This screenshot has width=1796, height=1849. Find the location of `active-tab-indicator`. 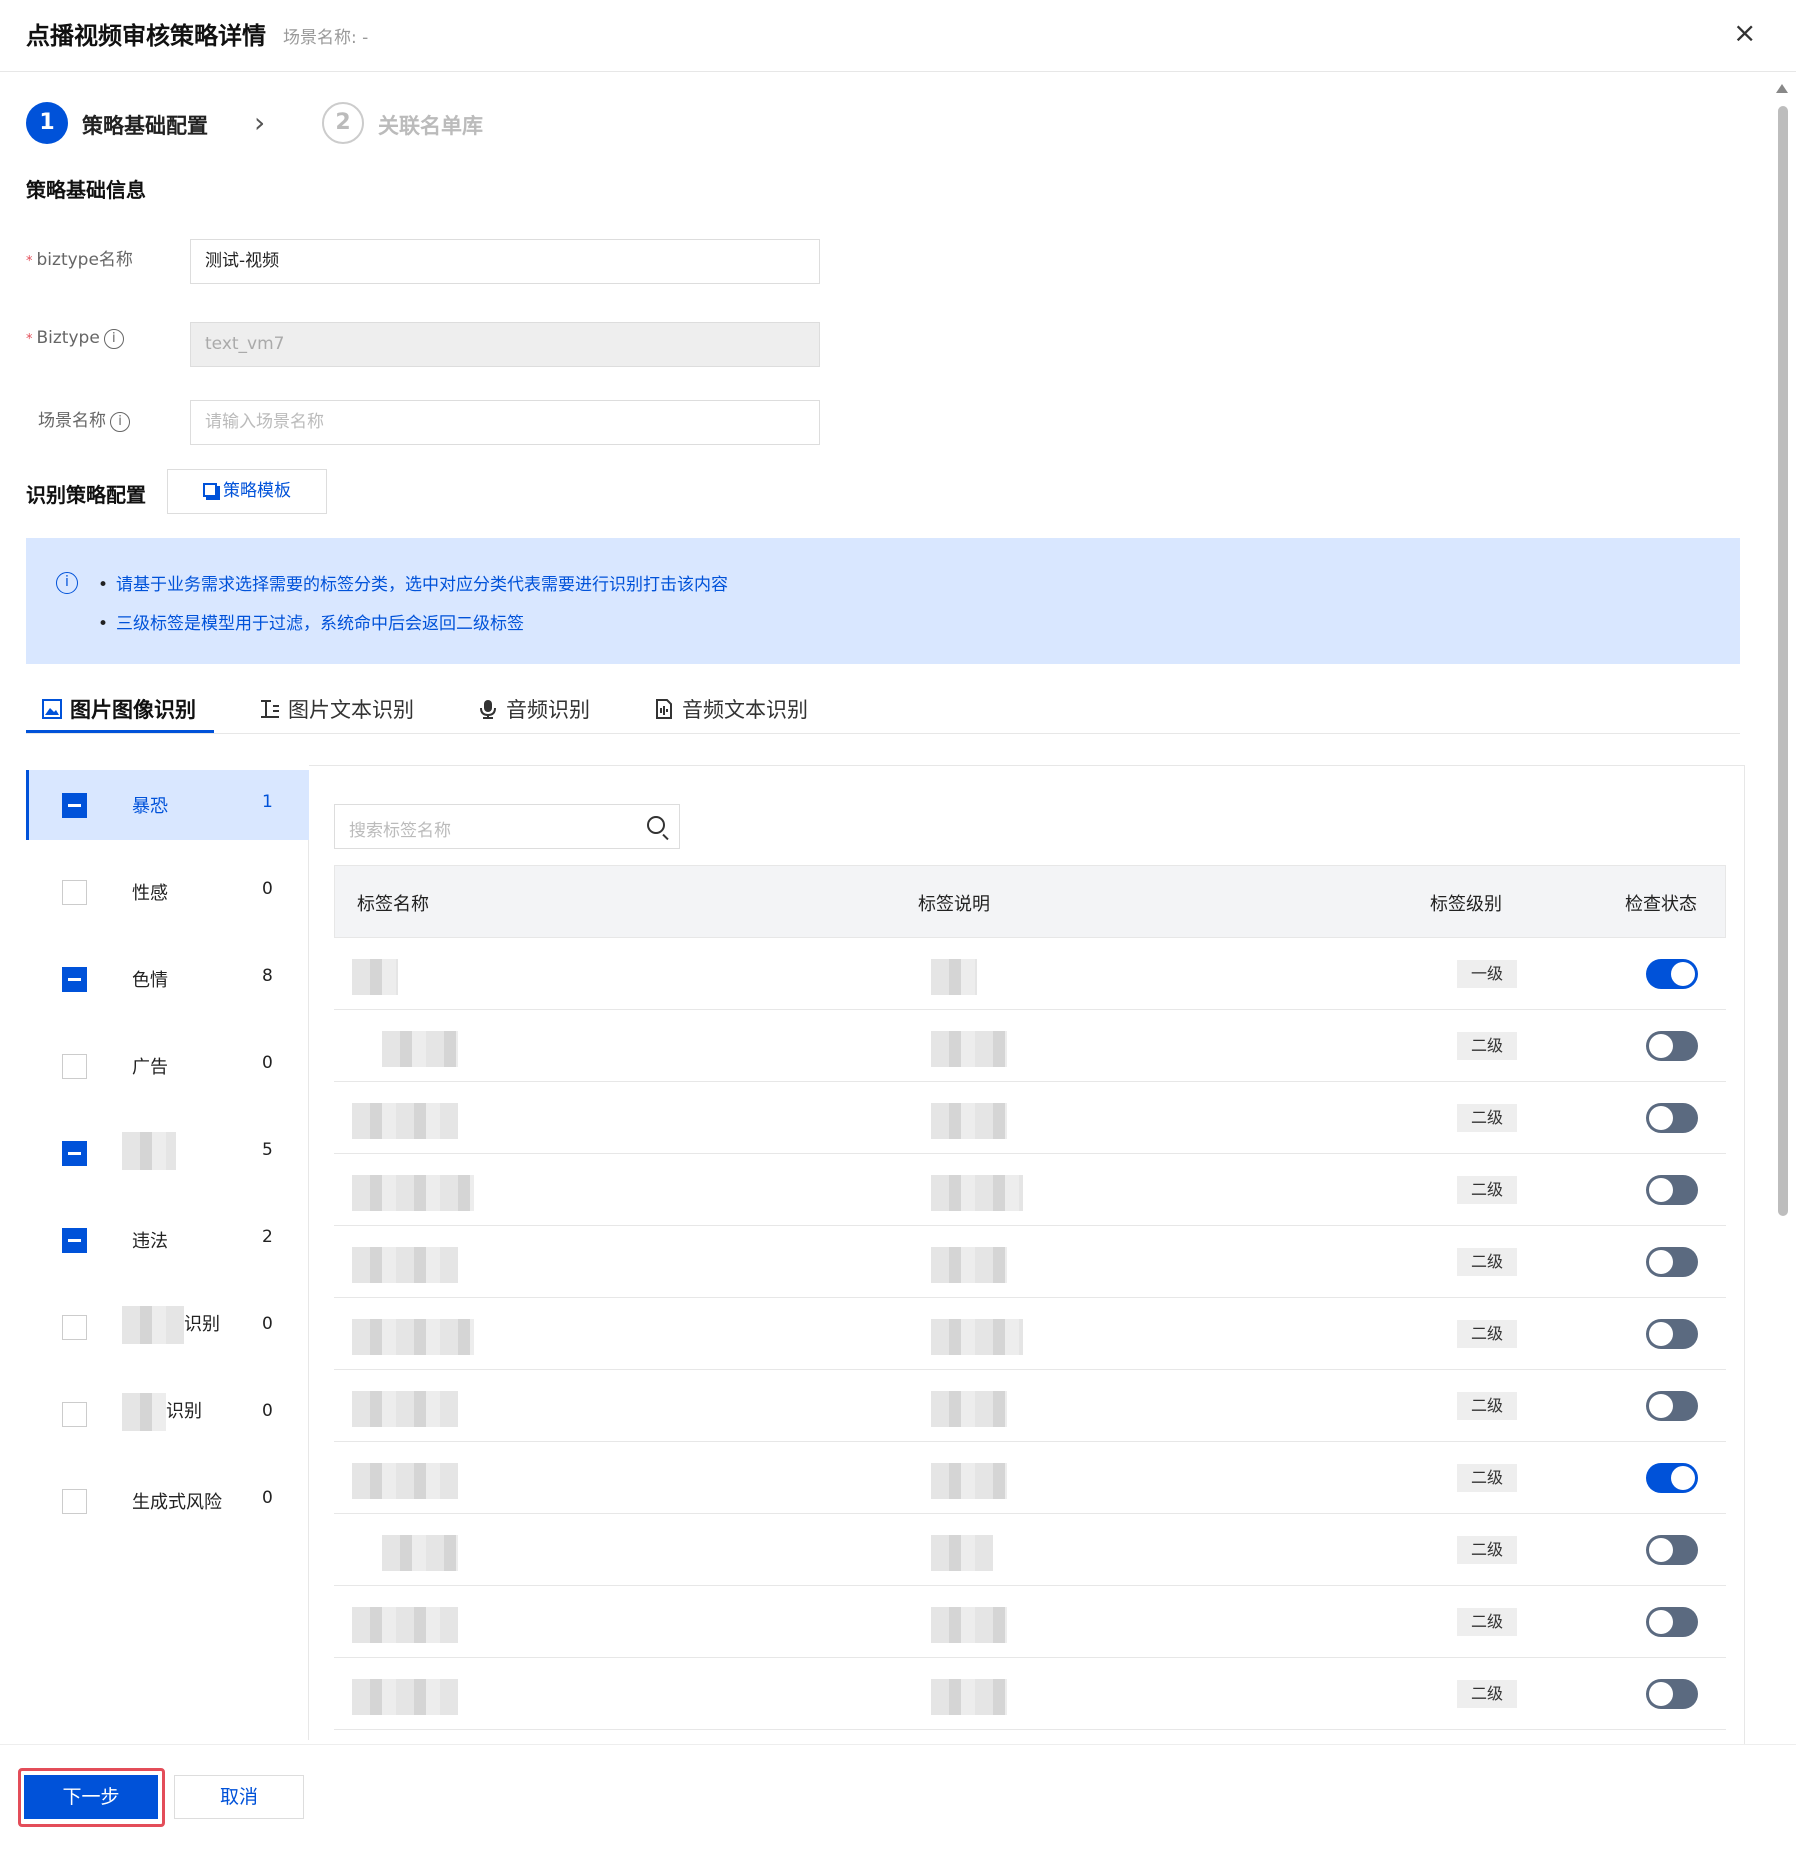

active-tab-indicator is located at coordinates (120, 731).